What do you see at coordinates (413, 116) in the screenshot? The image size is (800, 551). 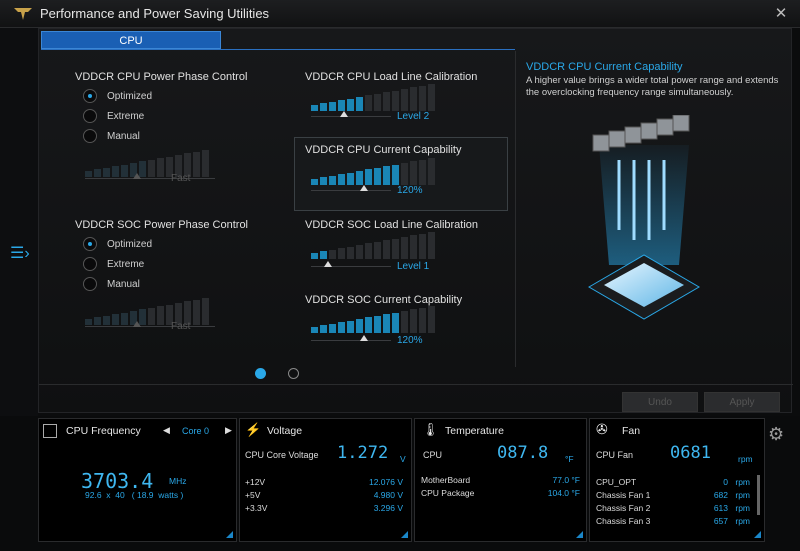 I see `cpu-llc-value: Level 2` at bounding box center [413, 116].